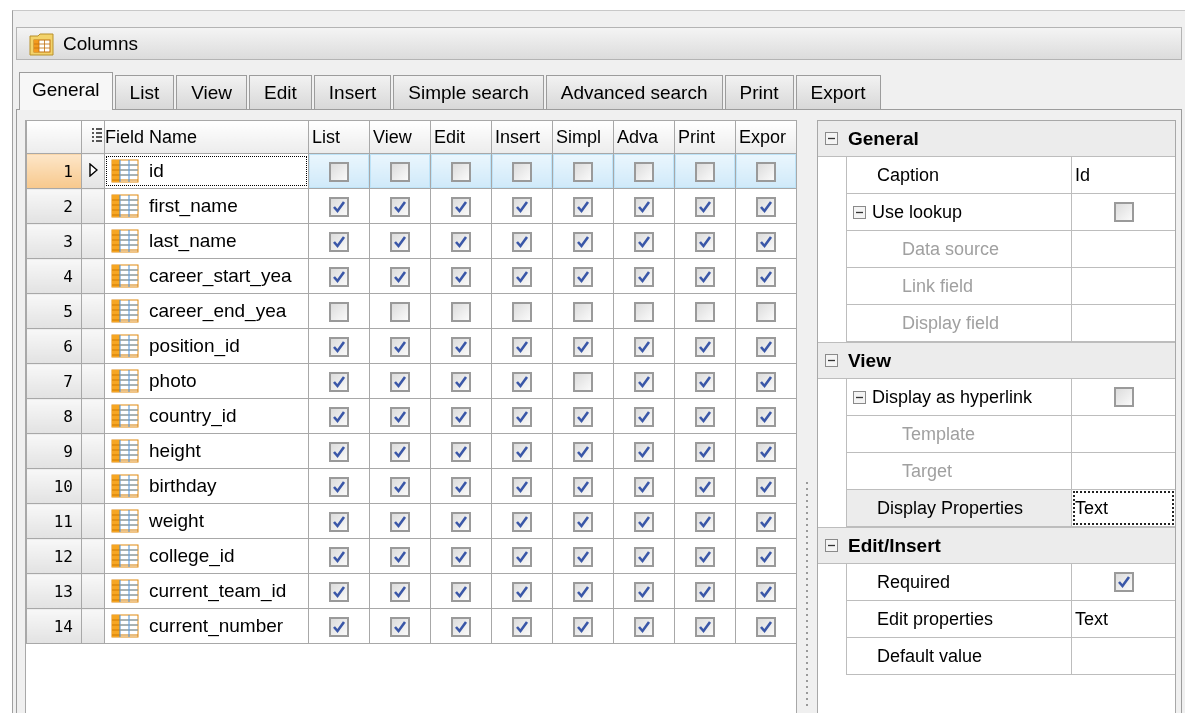 The image size is (1185, 713). What do you see at coordinates (705, 137) in the screenshot?
I see `column-header: Print` at bounding box center [705, 137].